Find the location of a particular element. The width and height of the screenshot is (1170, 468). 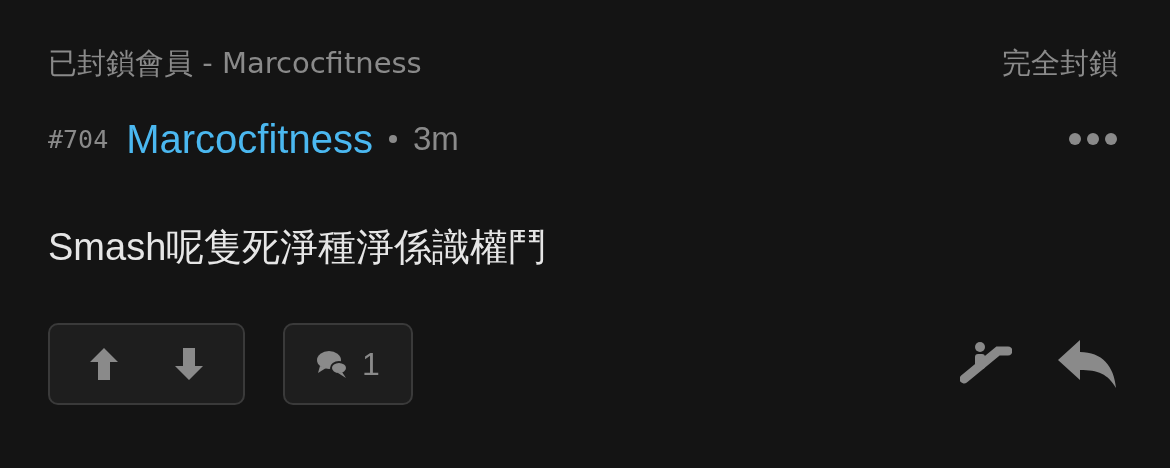

author-link: Marcocfitness is located at coordinates (249, 139).